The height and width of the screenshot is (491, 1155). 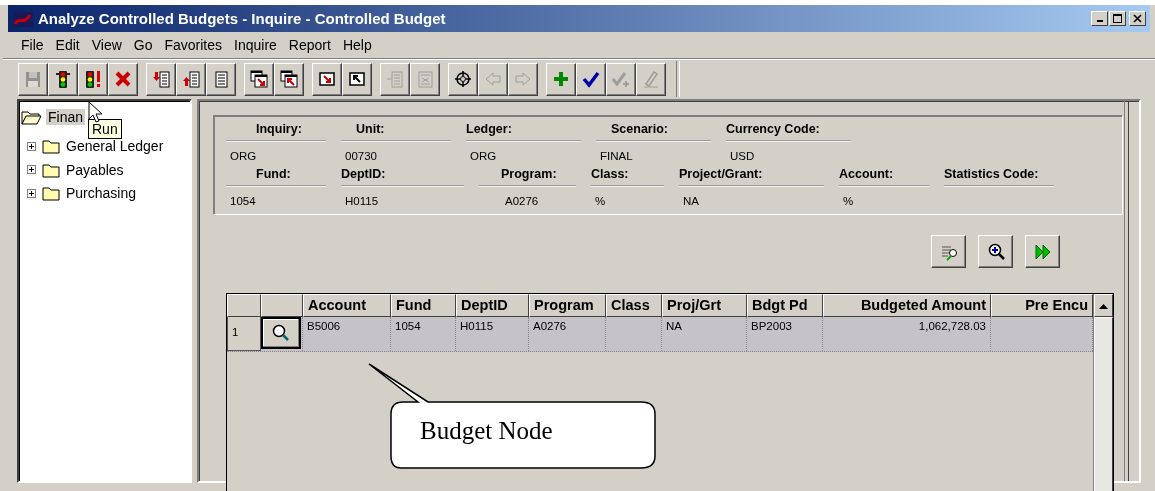 I want to click on table-cell: H0115, so click(x=492, y=334).